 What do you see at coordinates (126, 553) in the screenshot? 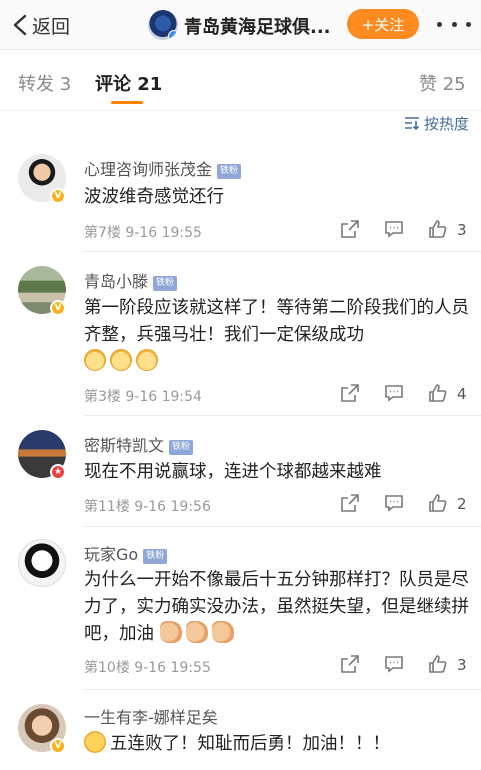
I see `comment-username: 玩家Go 铁粉` at bounding box center [126, 553].